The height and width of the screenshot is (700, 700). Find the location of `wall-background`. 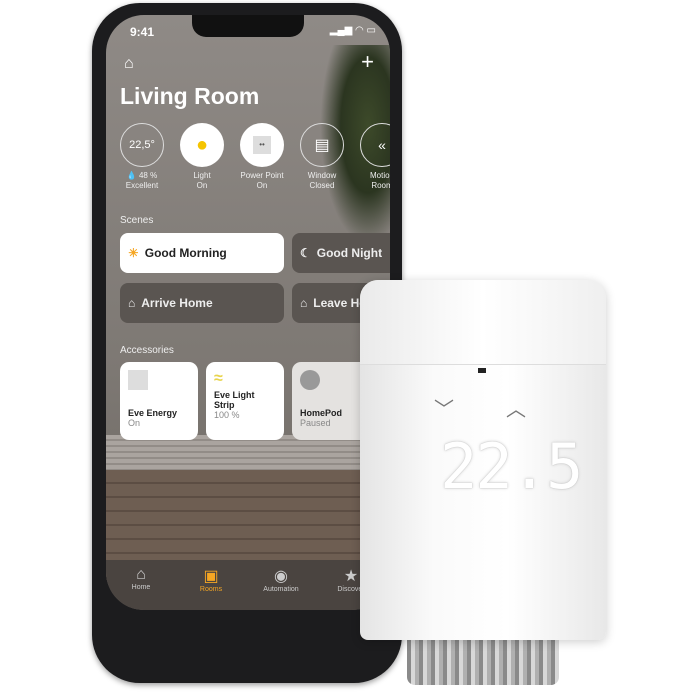

wall-background is located at coordinates (248, 452).